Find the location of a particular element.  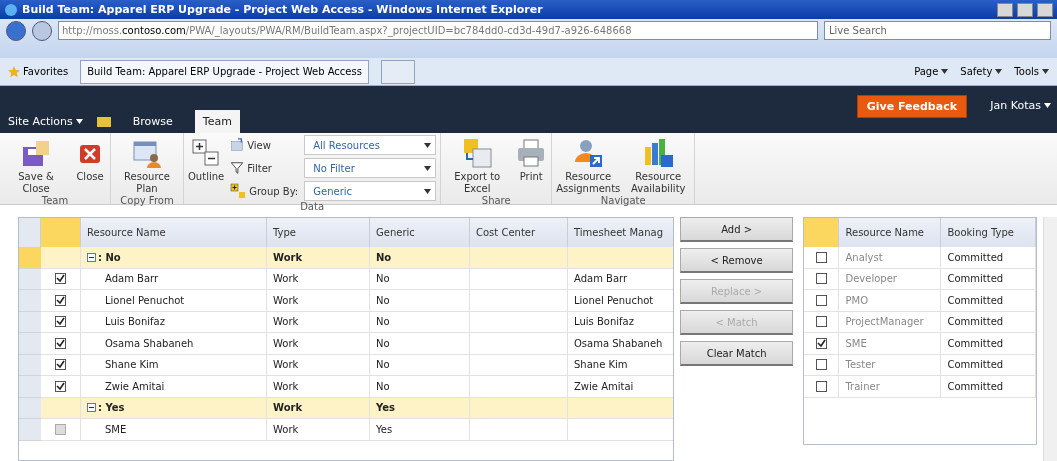

command-menu: Tools is located at coordinates (1031, 71).